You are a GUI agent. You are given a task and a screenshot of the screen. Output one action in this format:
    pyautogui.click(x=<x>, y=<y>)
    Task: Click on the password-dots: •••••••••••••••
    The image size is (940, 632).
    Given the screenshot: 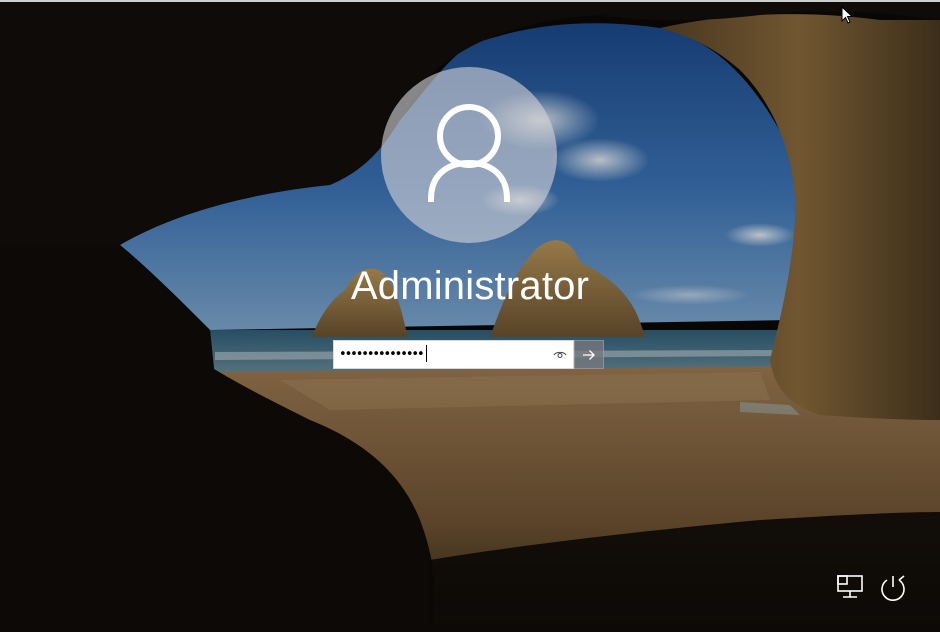 What is the action you would take?
    pyautogui.click(x=383, y=354)
    